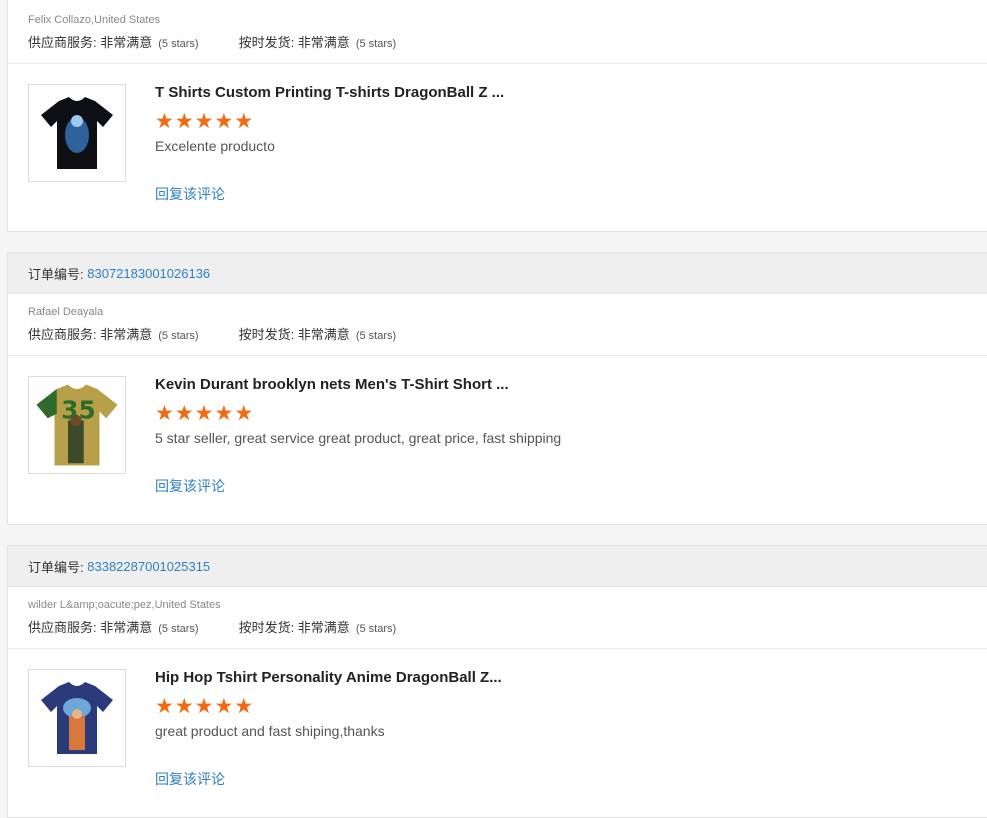 The width and height of the screenshot is (987, 818). What do you see at coordinates (66, 312) in the screenshot?
I see `buyer-name: Rafael Deayala` at bounding box center [66, 312].